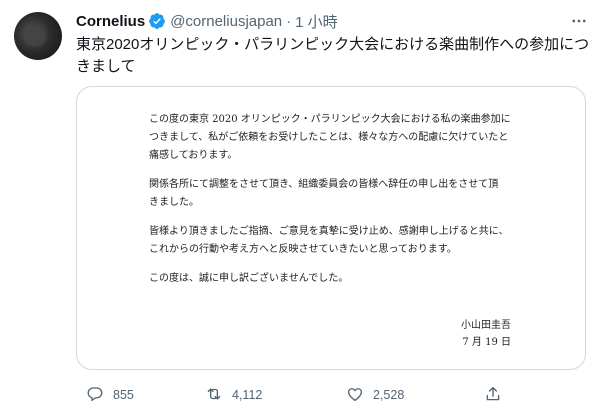  I want to click on more-icon, so click(579, 21).